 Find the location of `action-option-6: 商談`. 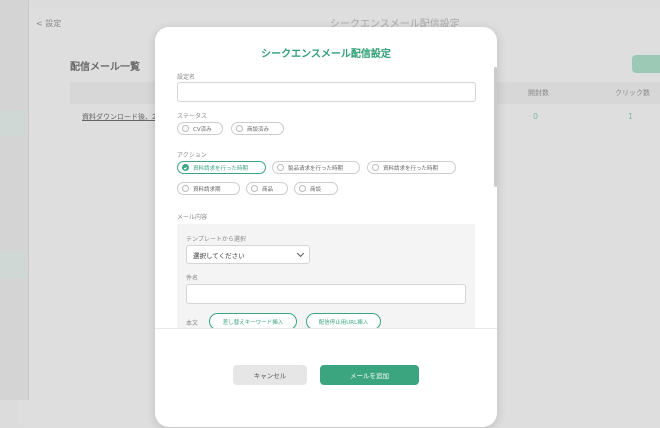

action-option-6: 商談 is located at coordinates (316, 188).